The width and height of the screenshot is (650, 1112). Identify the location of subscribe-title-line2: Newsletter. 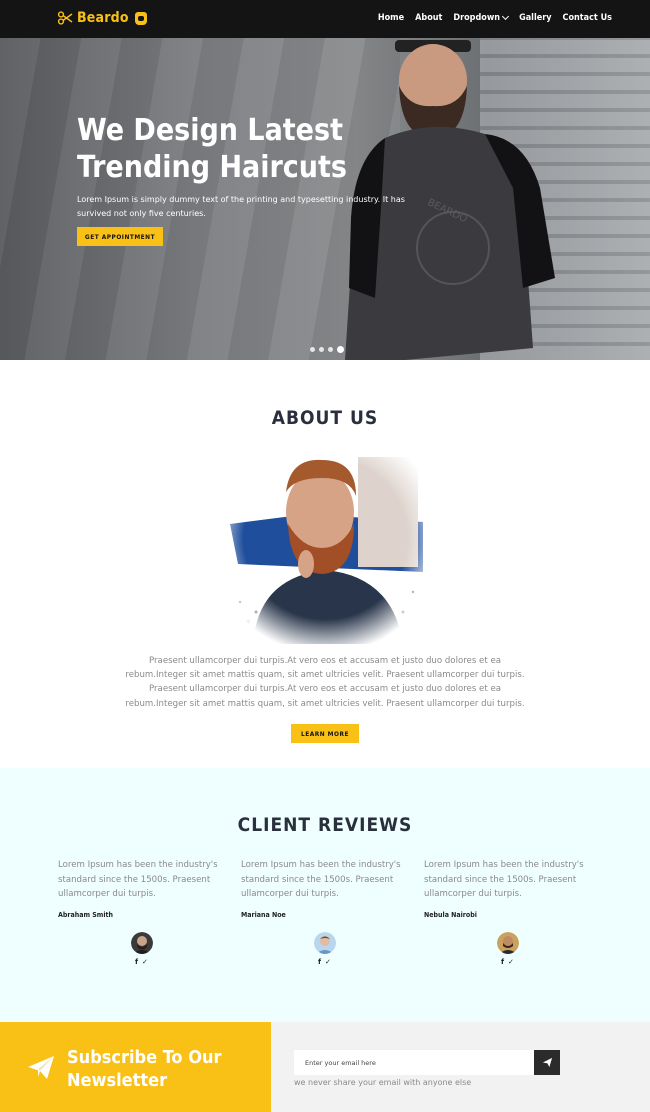
(117, 1080).